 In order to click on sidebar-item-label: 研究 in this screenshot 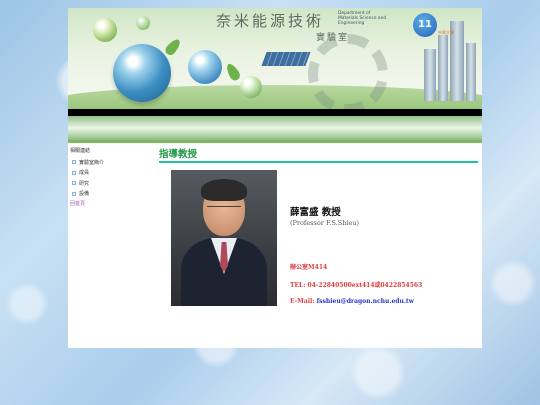, I will do `click(84, 183)`.